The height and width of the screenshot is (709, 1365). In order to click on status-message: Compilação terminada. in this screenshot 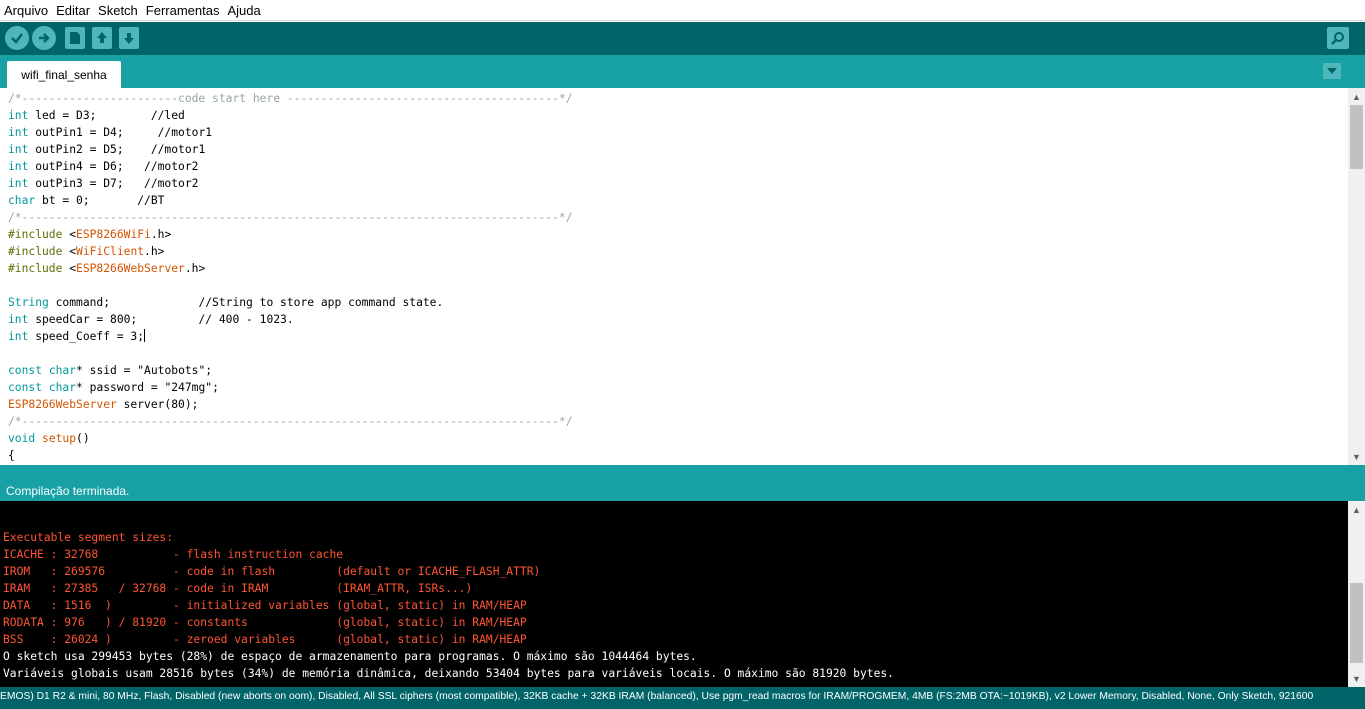, I will do `click(68, 491)`.